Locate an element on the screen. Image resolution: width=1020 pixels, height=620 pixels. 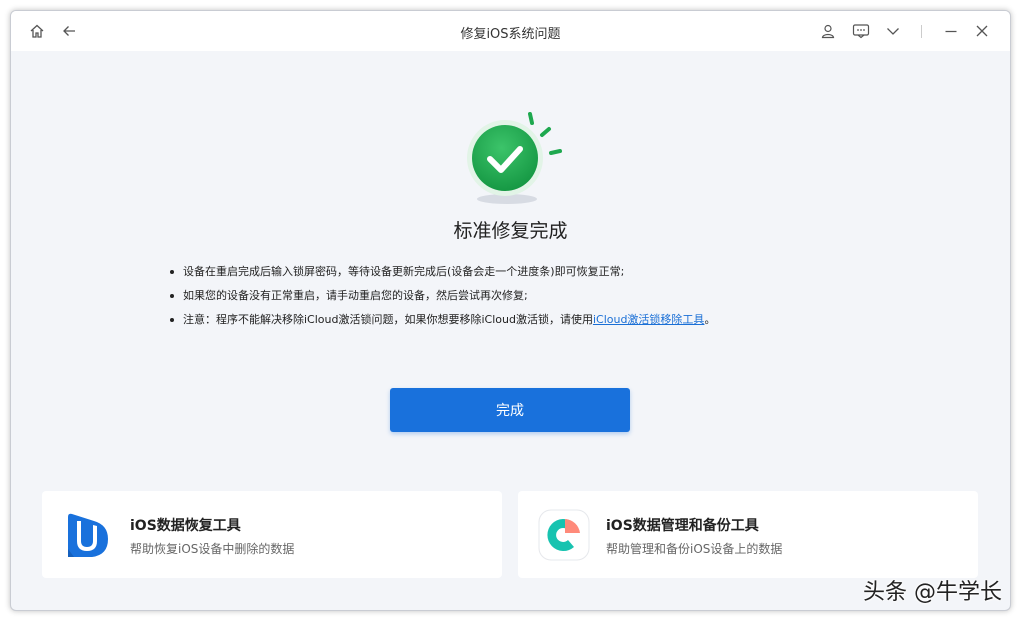
completion-title: 标准修复完成 is located at coordinates (510, 231).